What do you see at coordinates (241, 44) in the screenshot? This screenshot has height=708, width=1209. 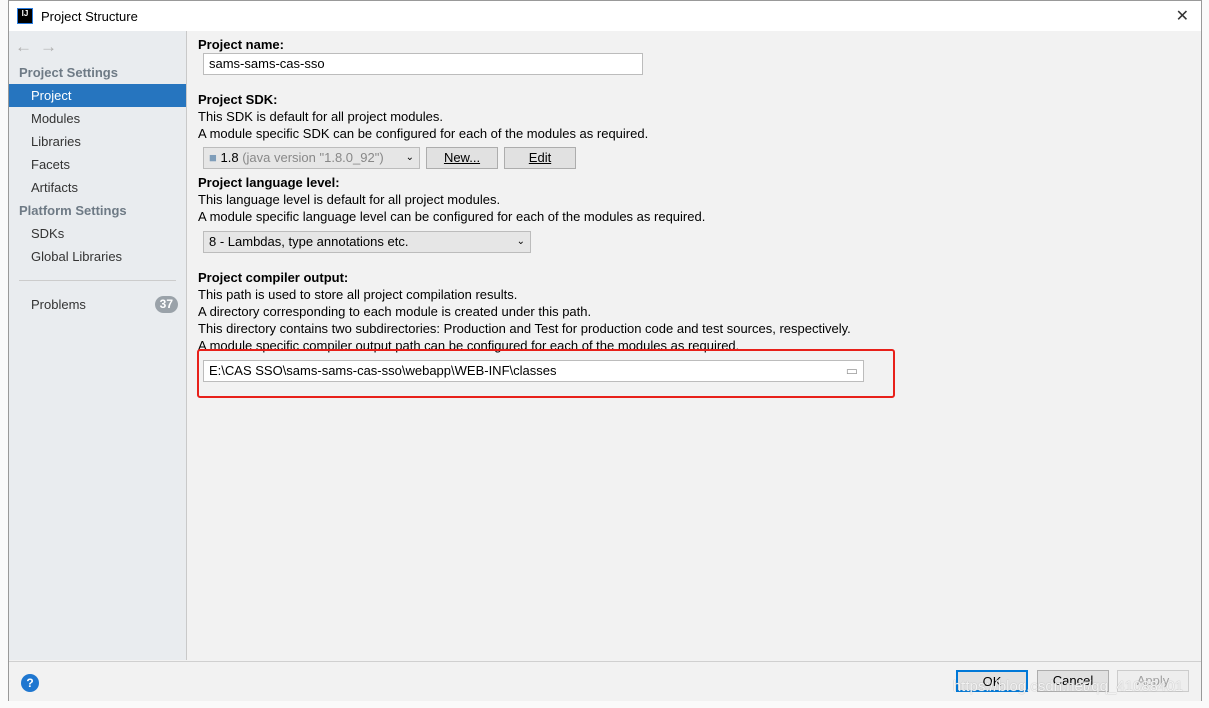 I see `project-name-label: Project name:` at bounding box center [241, 44].